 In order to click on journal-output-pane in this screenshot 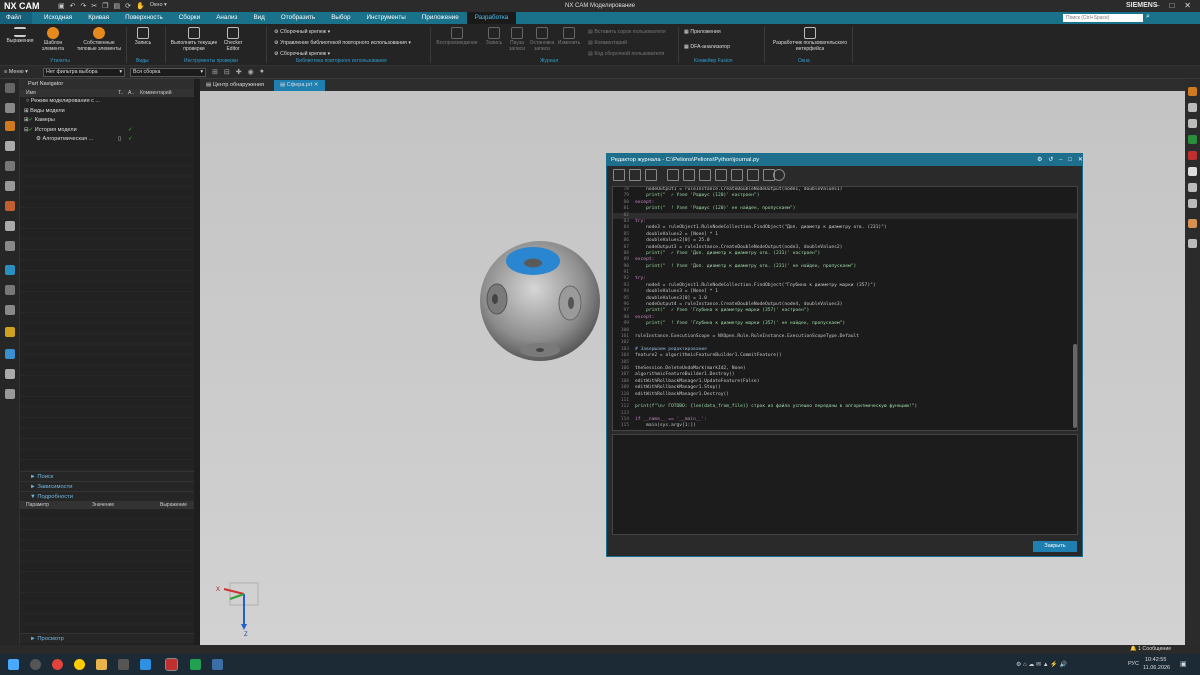, I will do `click(845, 484)`.